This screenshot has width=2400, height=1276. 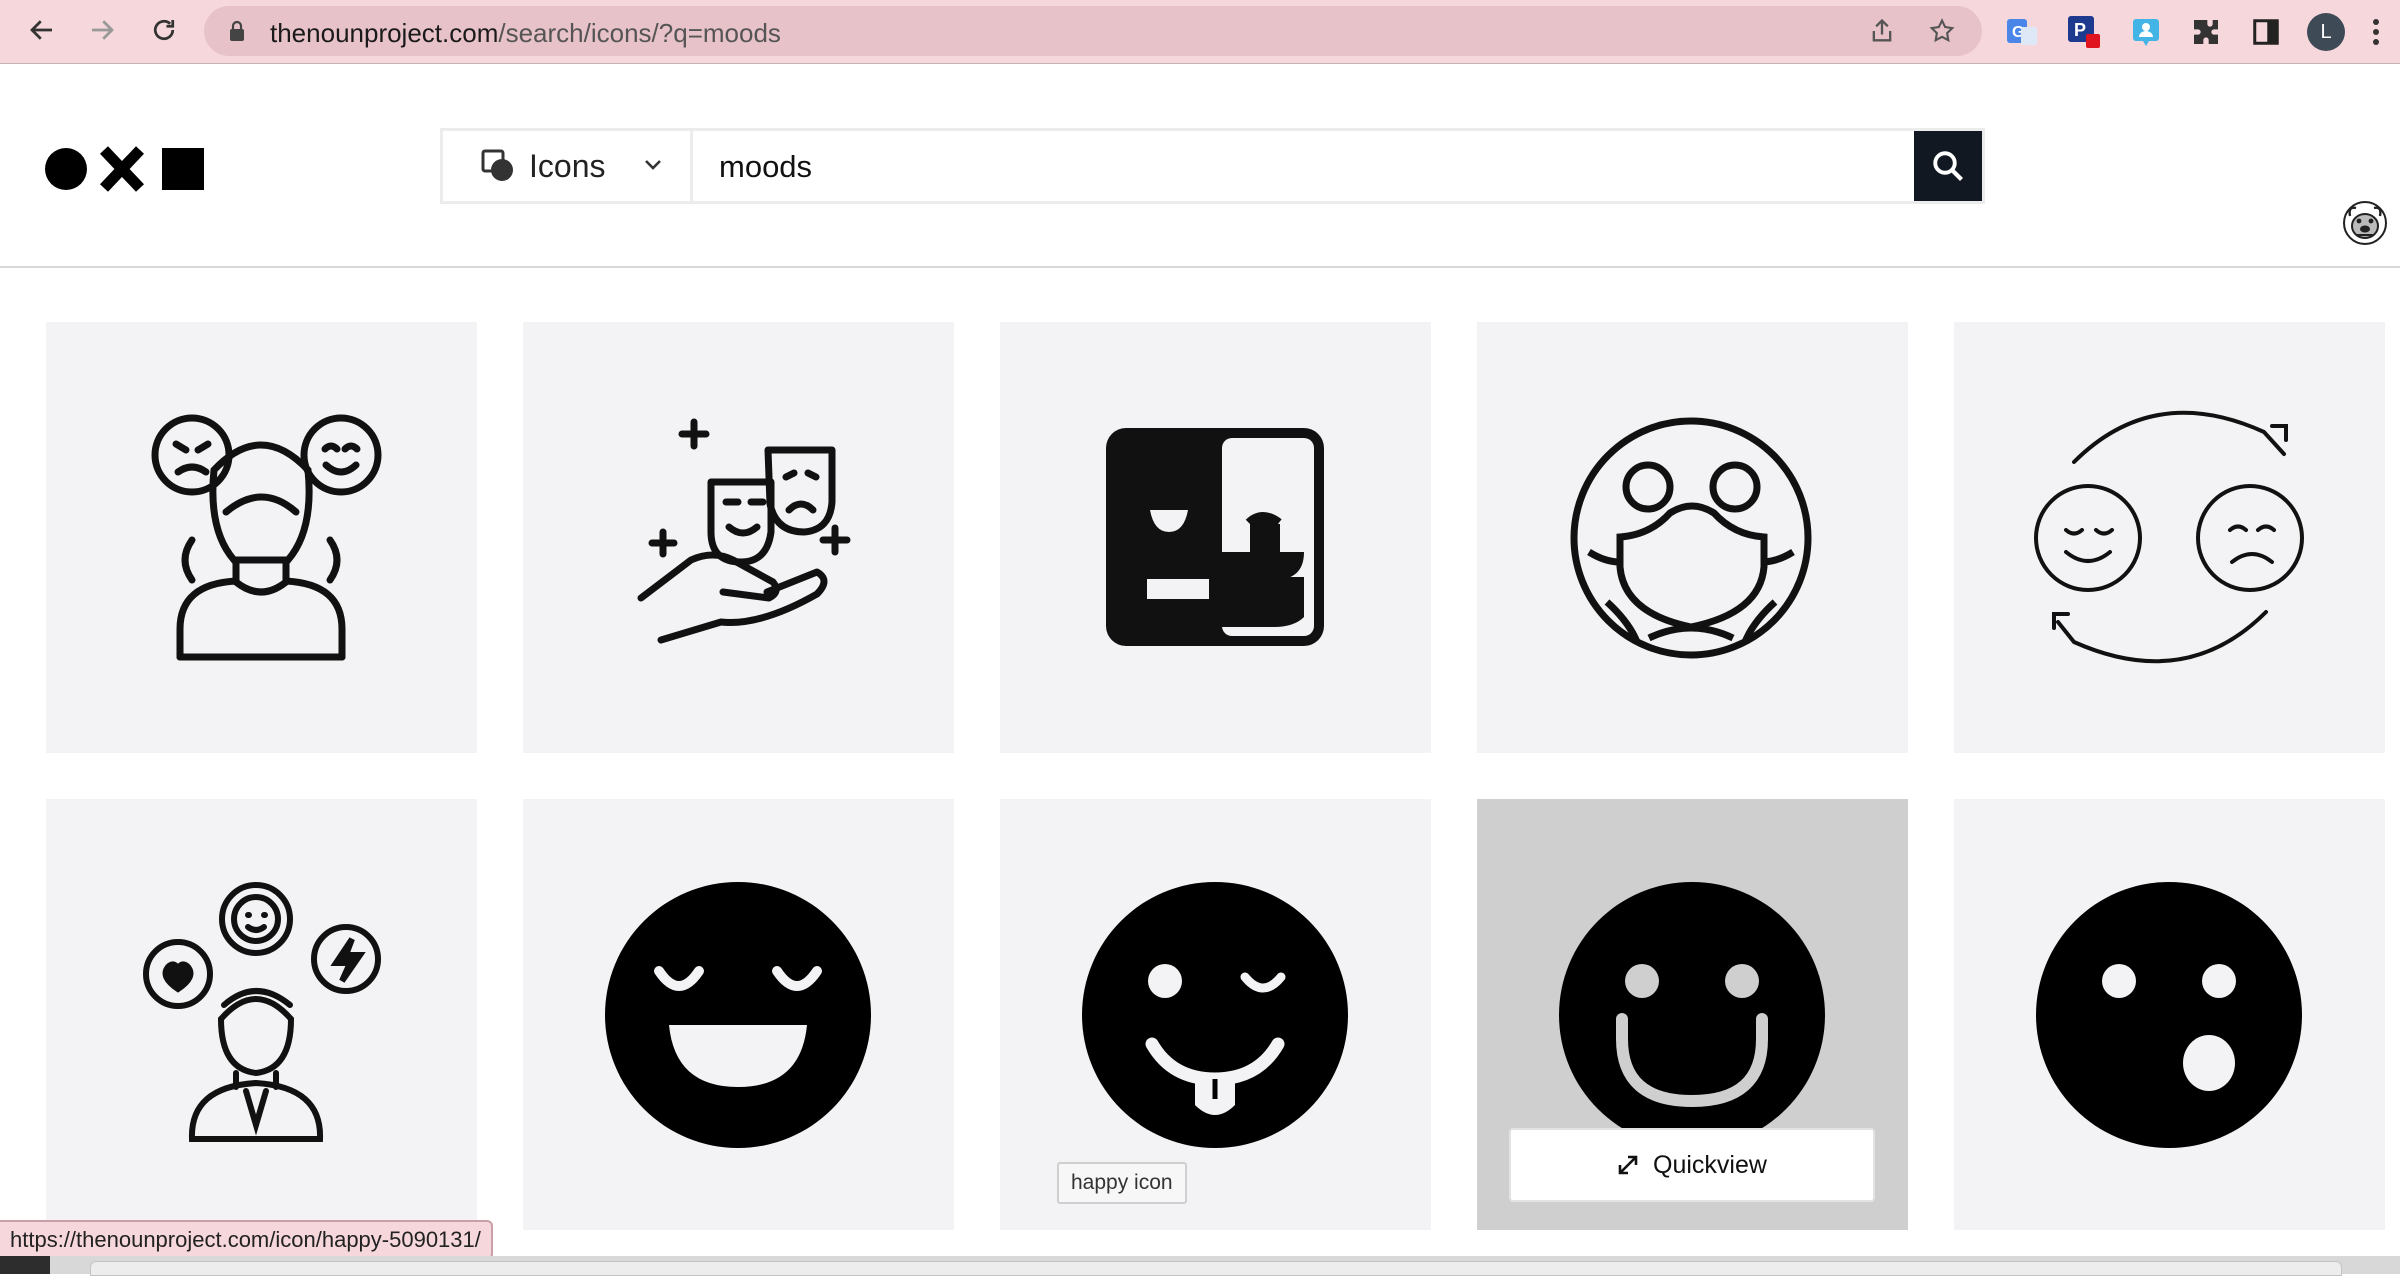 What do you see at coordinates (1628, 1165) in the screenshot?
I see `expand-arrow-icon` at bounding box center [1628, 1165].